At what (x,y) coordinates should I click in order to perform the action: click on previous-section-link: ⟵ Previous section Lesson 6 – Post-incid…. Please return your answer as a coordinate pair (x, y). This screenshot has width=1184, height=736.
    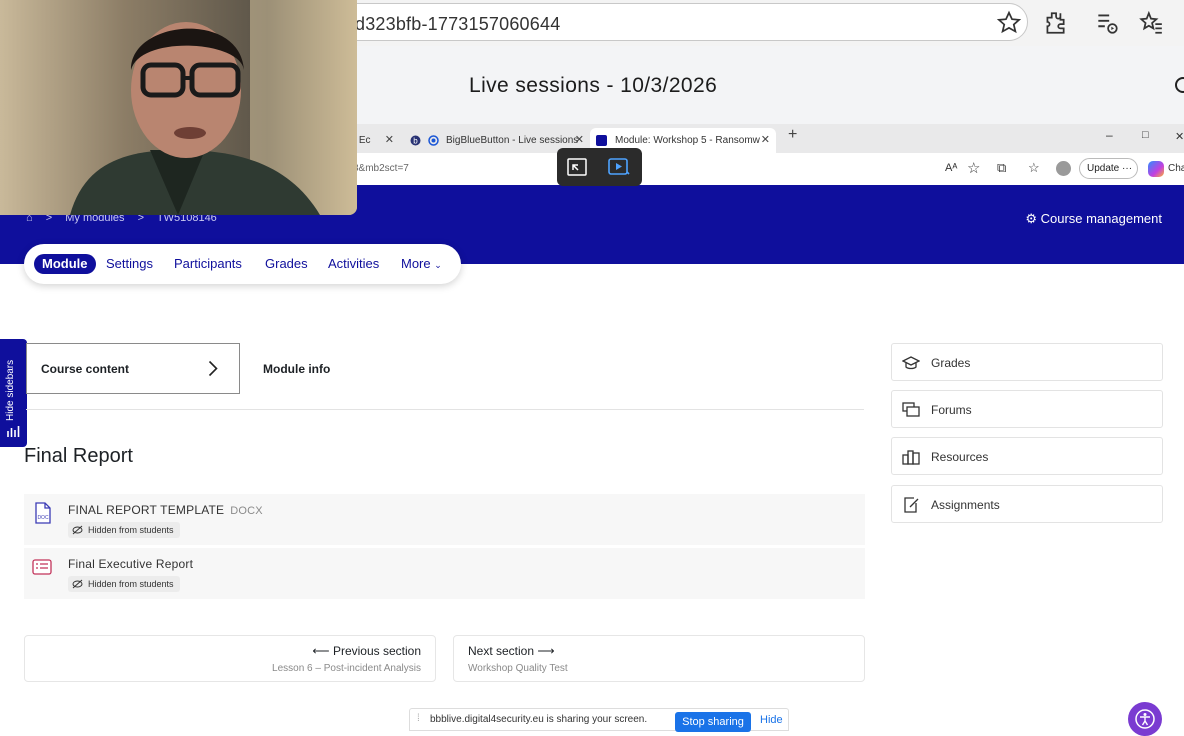
    Looking at the image, I should click on (230, 658).